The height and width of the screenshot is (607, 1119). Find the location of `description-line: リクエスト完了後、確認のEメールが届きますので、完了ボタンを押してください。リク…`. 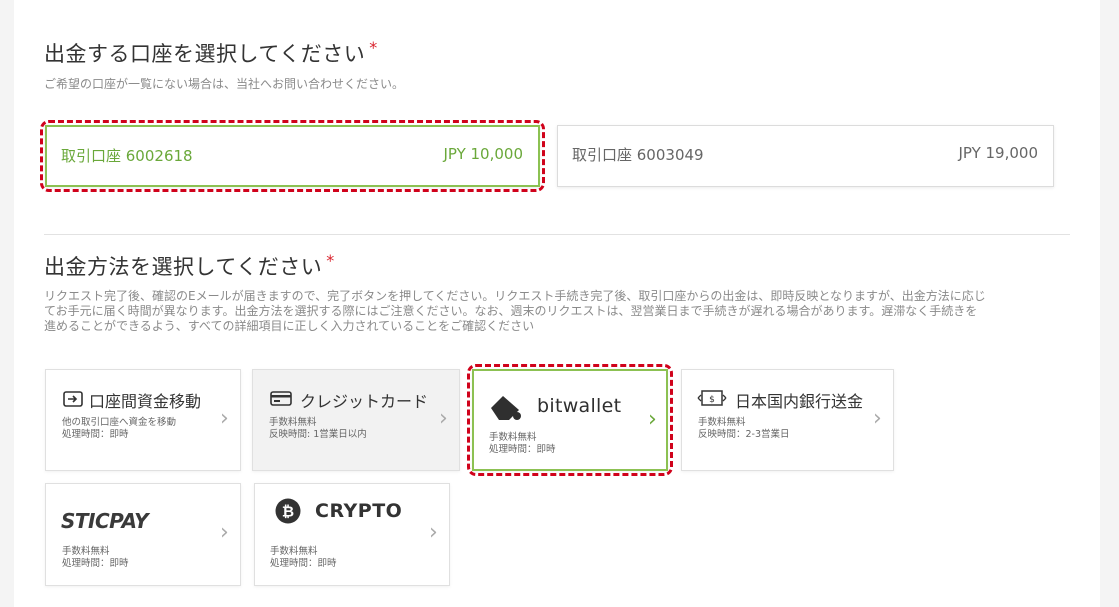

description-line: リクエスト完了後、確認のEメールが届きますので、完了ボタンを押してください。リク… is located at coordinates (515, 296).